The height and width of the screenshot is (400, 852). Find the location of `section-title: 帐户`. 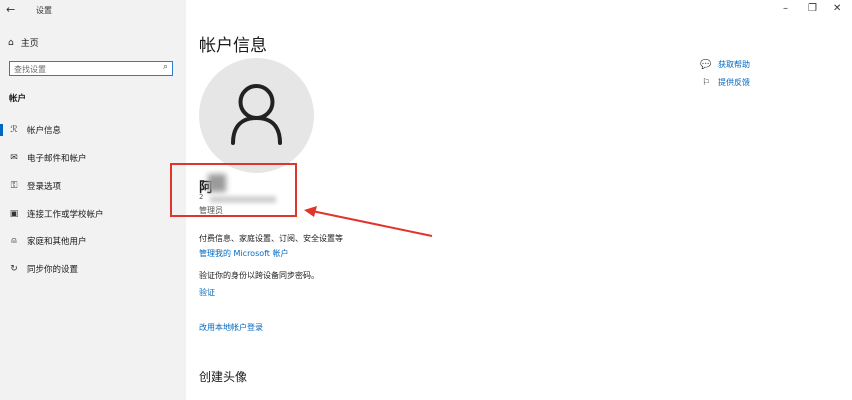

section-title: 帐户 is located at coordinates (18, 99).